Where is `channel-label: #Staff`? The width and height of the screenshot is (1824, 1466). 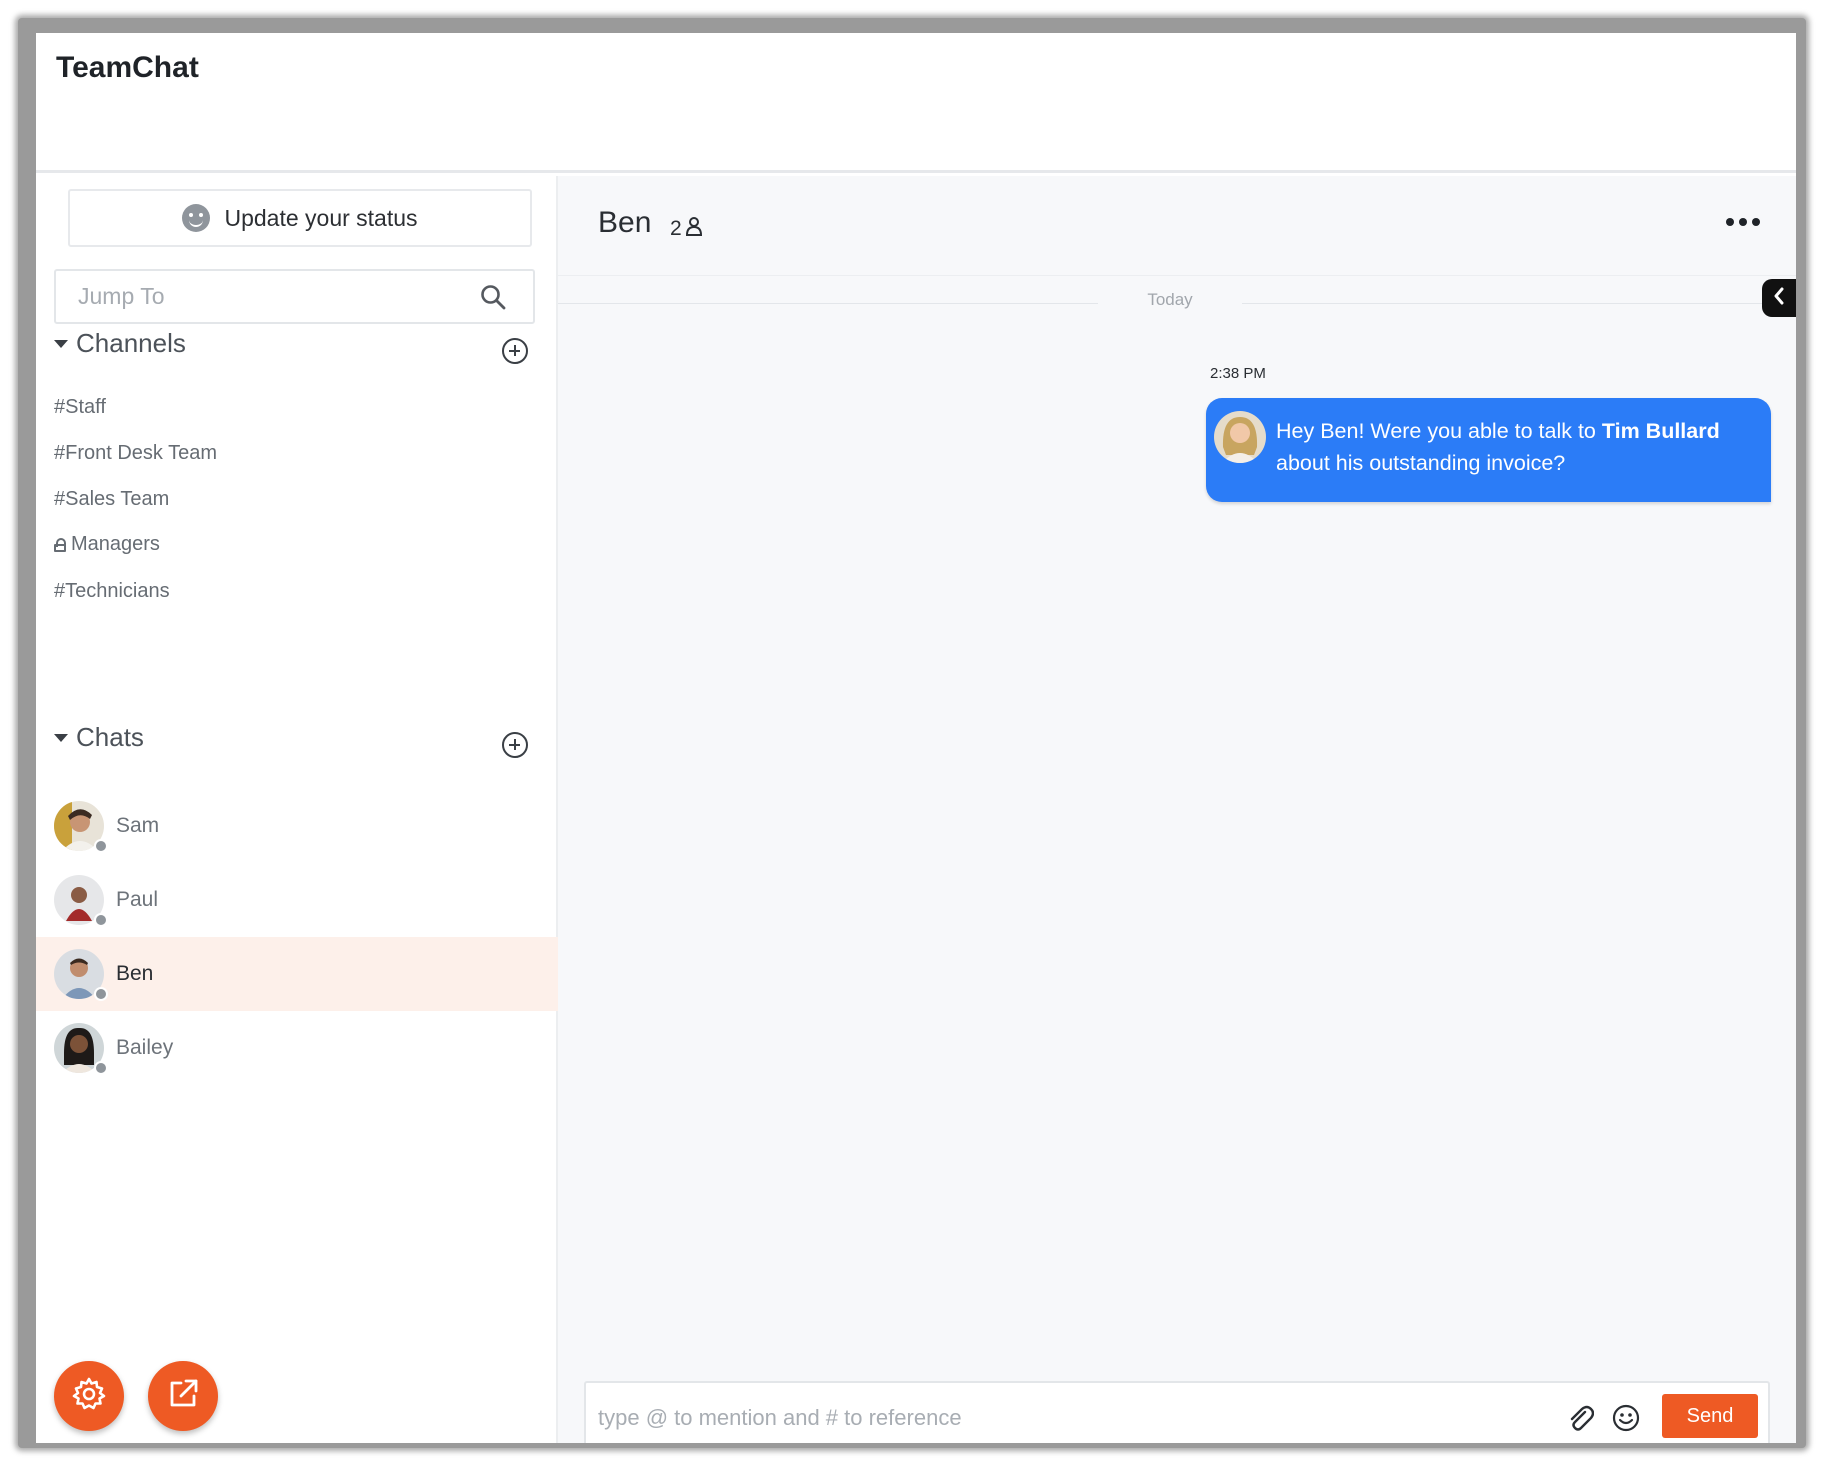
channel-label: #Staff is located at coordinates (80, 407).